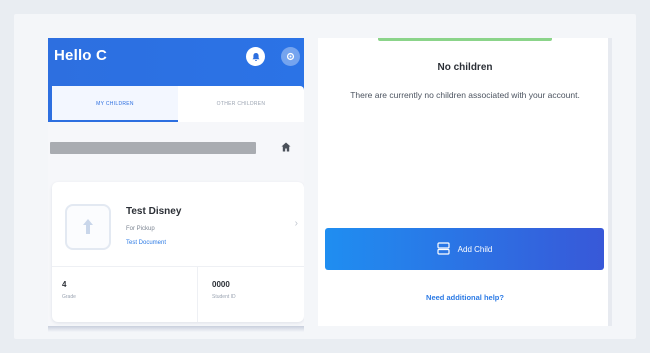 The image size is (650, 353). I want to click on help-link: Need additional help?, so click(465, 297).